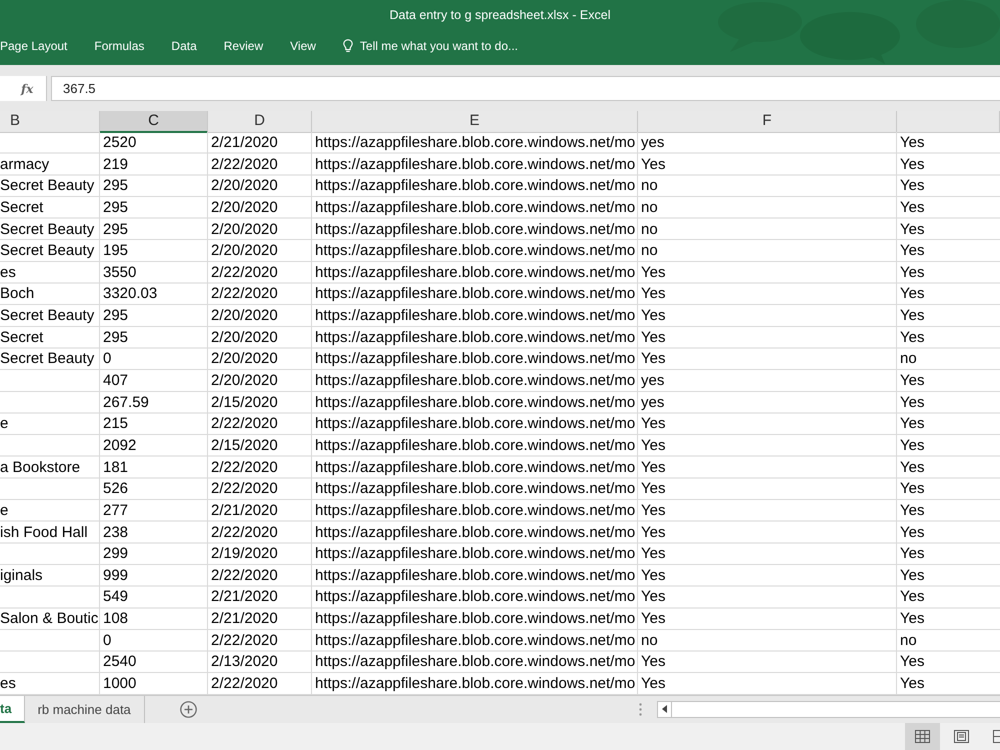 The image size is (1000, 750). I want to click on vertical-dots-icon, so click(640, 709).